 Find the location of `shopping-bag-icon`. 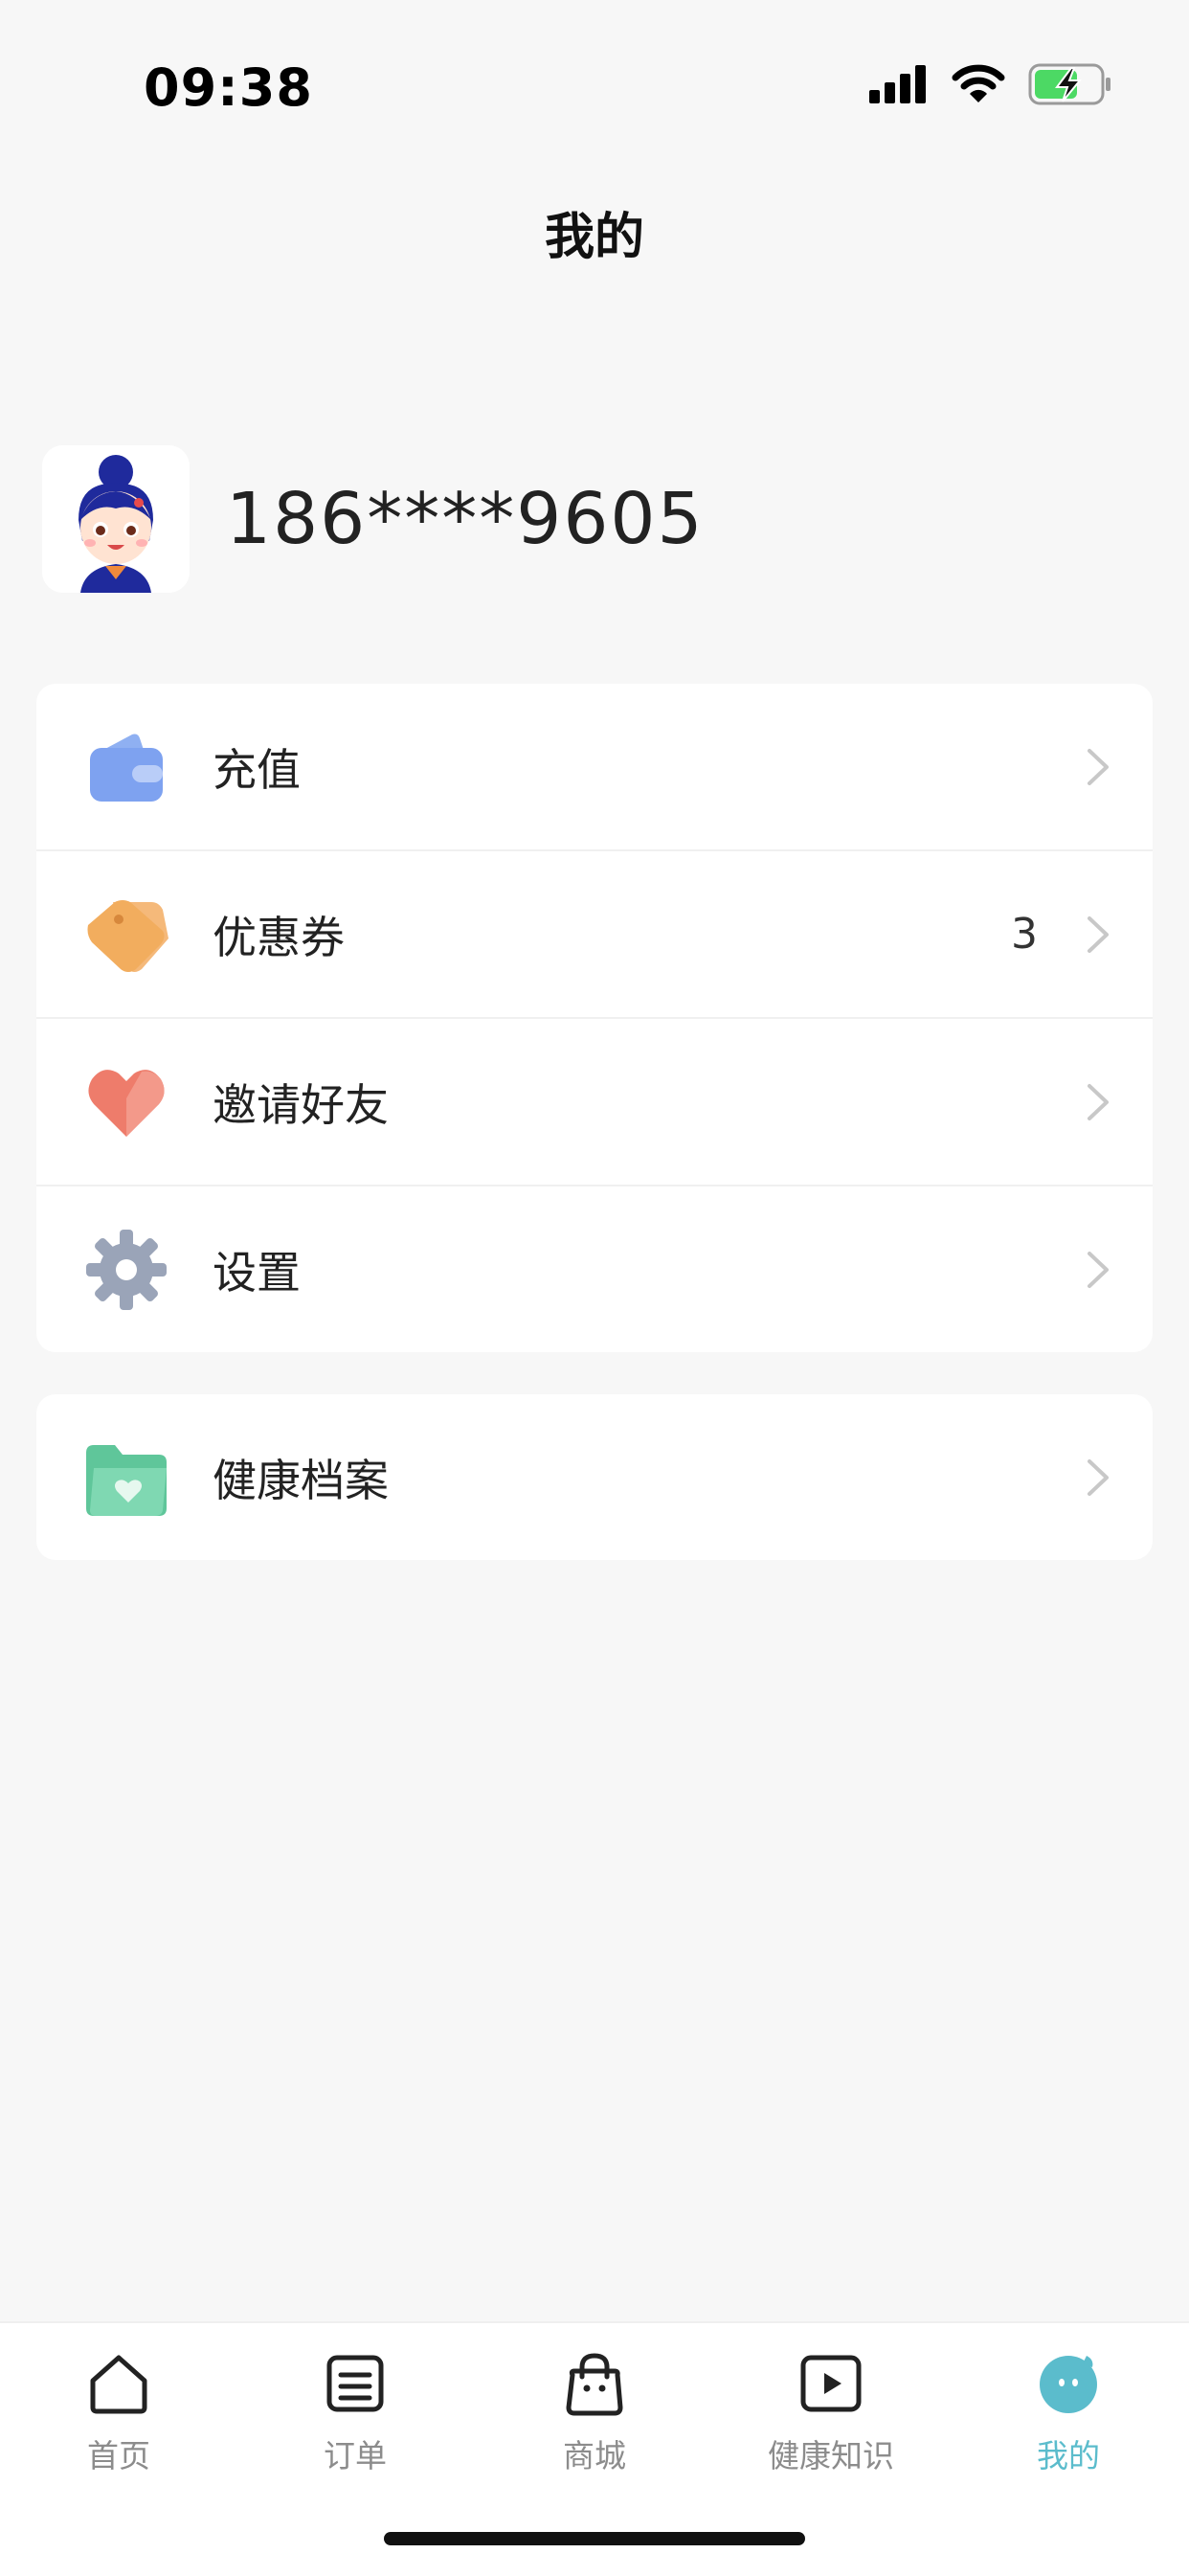

shopping-bag-icon is located at coordinates (594, 2384).